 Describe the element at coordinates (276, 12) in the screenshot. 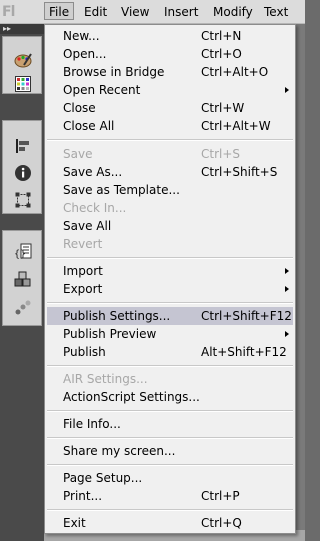

I see `menu-text: Text` at that location.